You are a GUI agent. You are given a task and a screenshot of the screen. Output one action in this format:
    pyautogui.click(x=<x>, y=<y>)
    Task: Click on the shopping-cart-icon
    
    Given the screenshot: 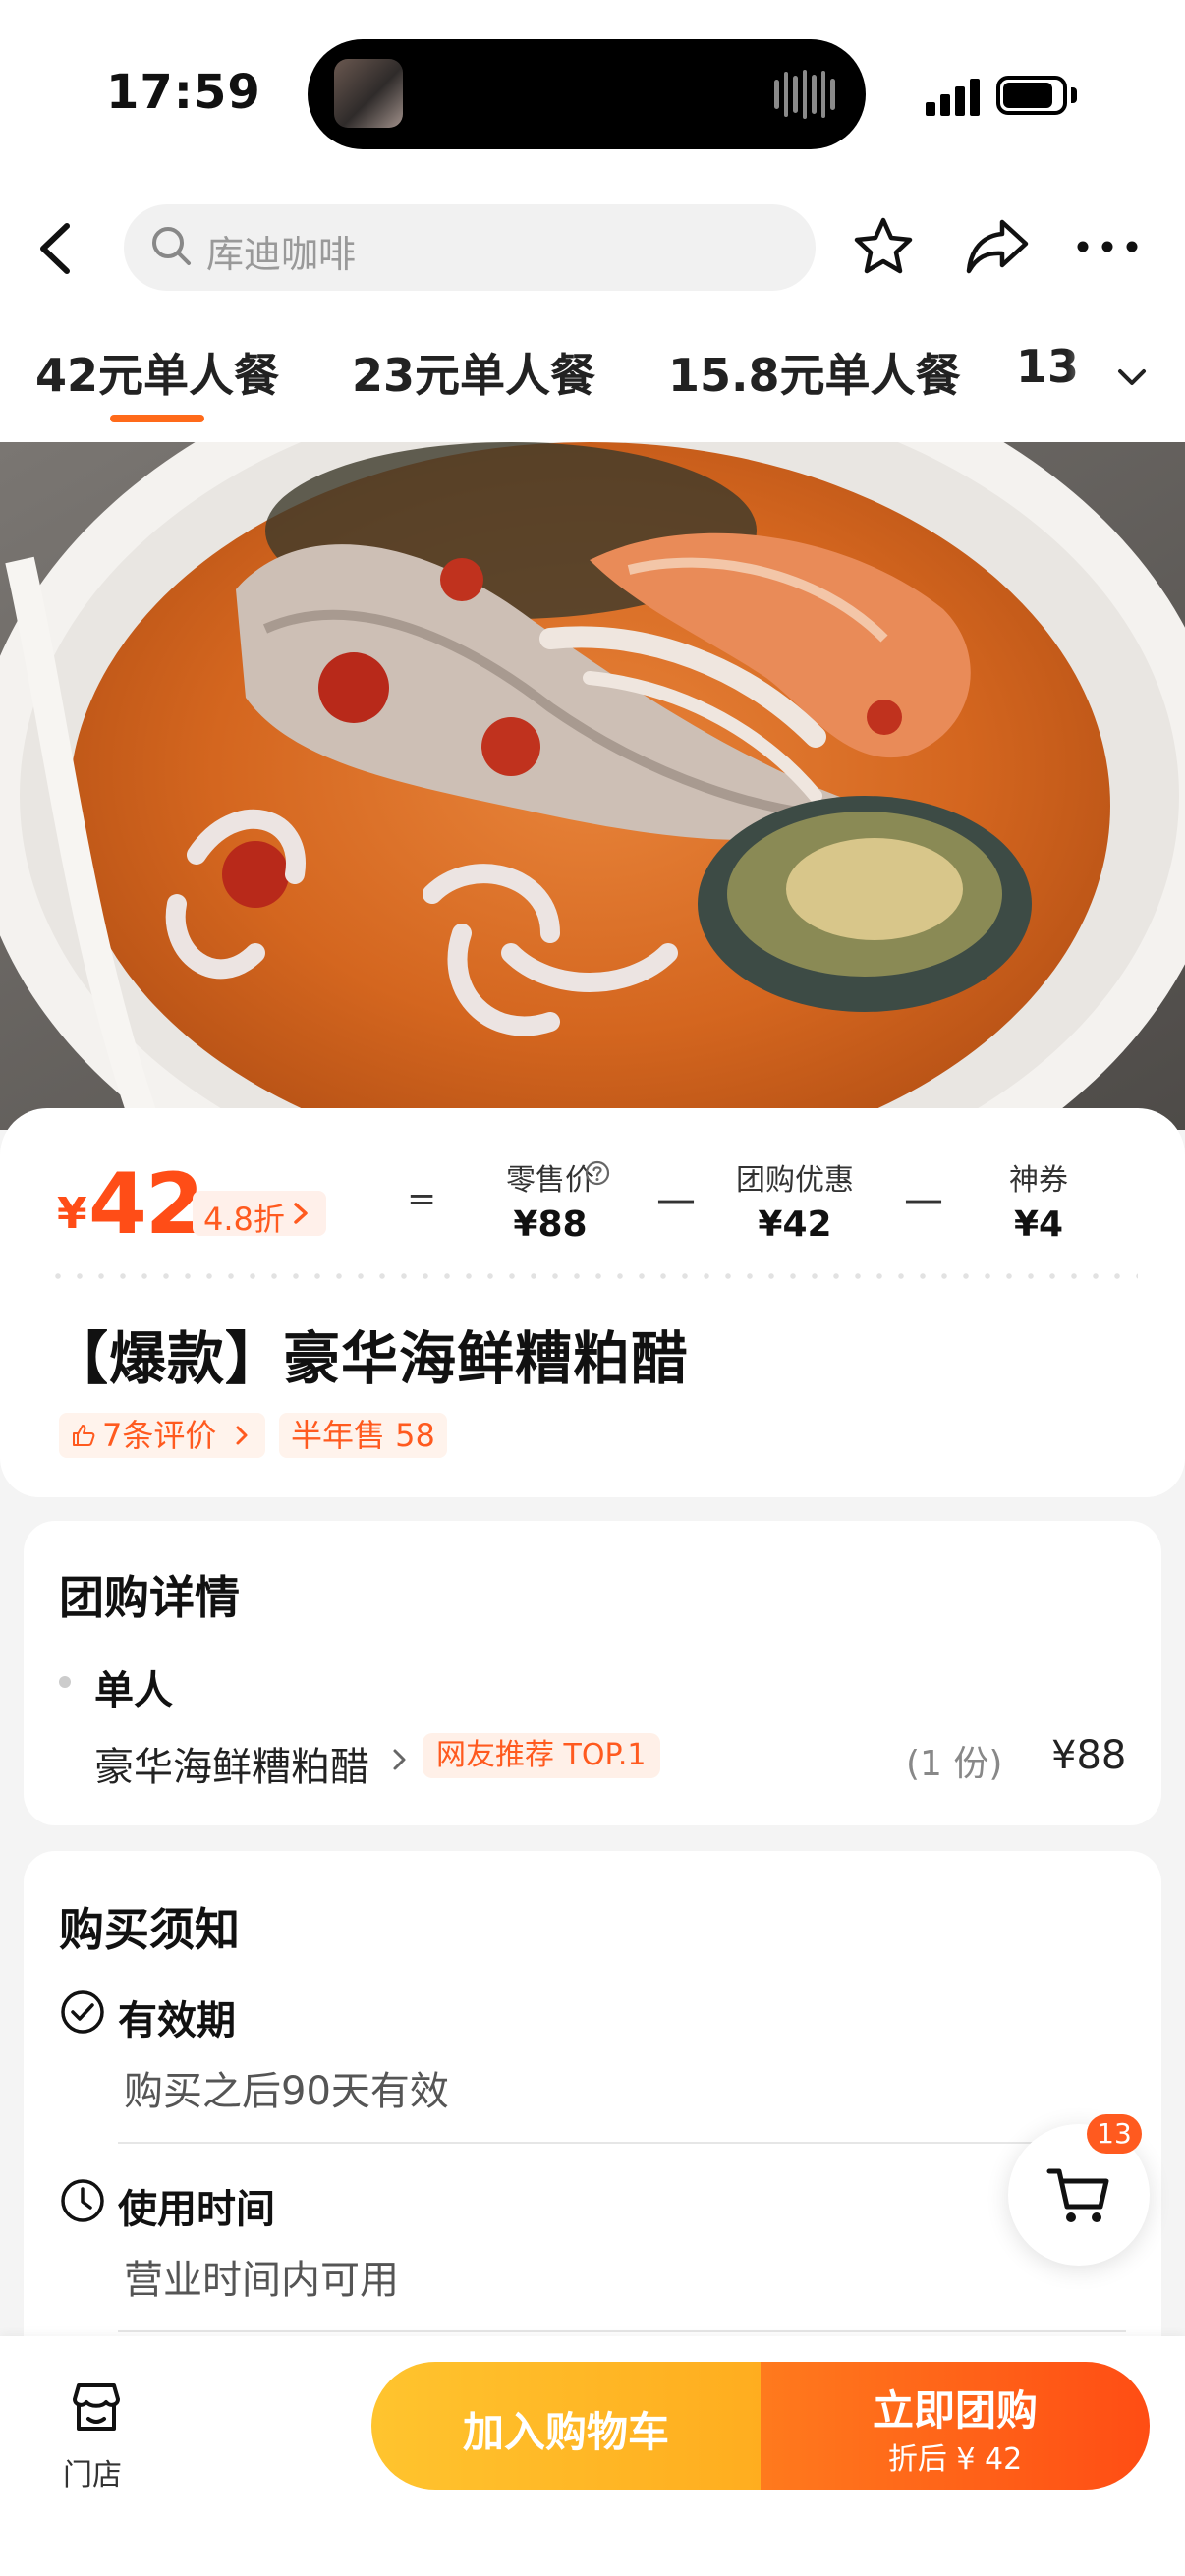 What is the action you would take?
    pyautogui.click(x=1077, y=2195)
    